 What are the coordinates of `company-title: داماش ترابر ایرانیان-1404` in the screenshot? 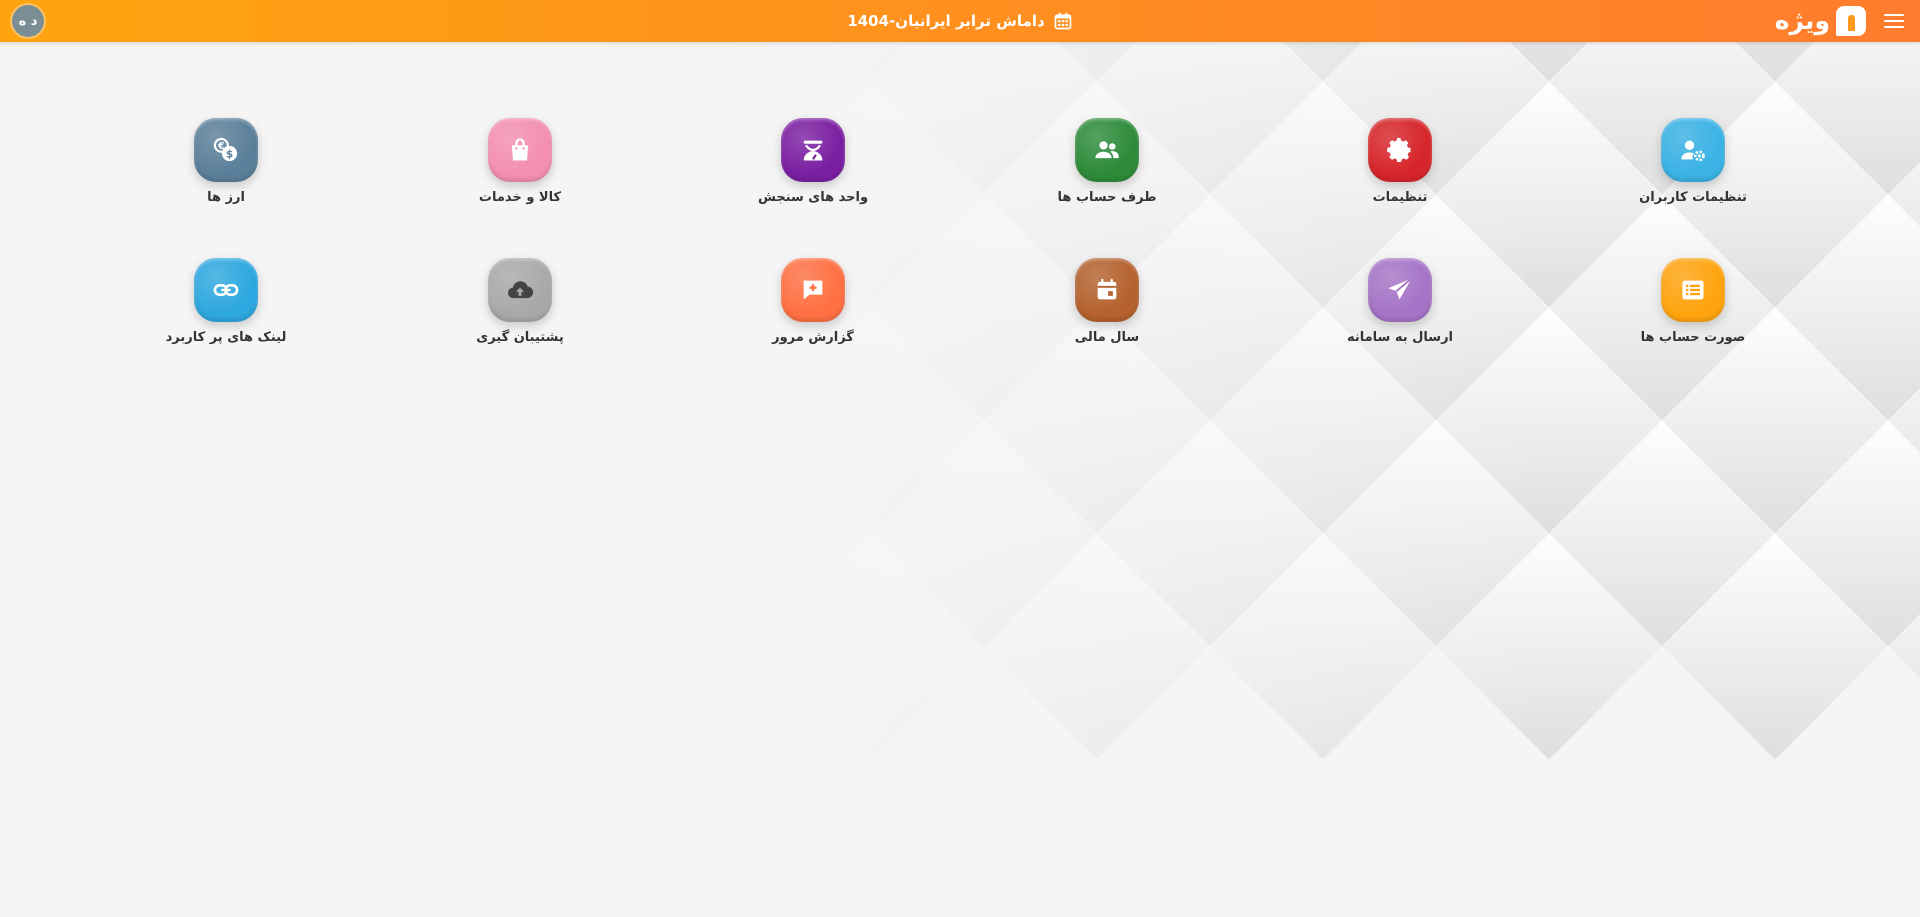 It's located at (960, 21).